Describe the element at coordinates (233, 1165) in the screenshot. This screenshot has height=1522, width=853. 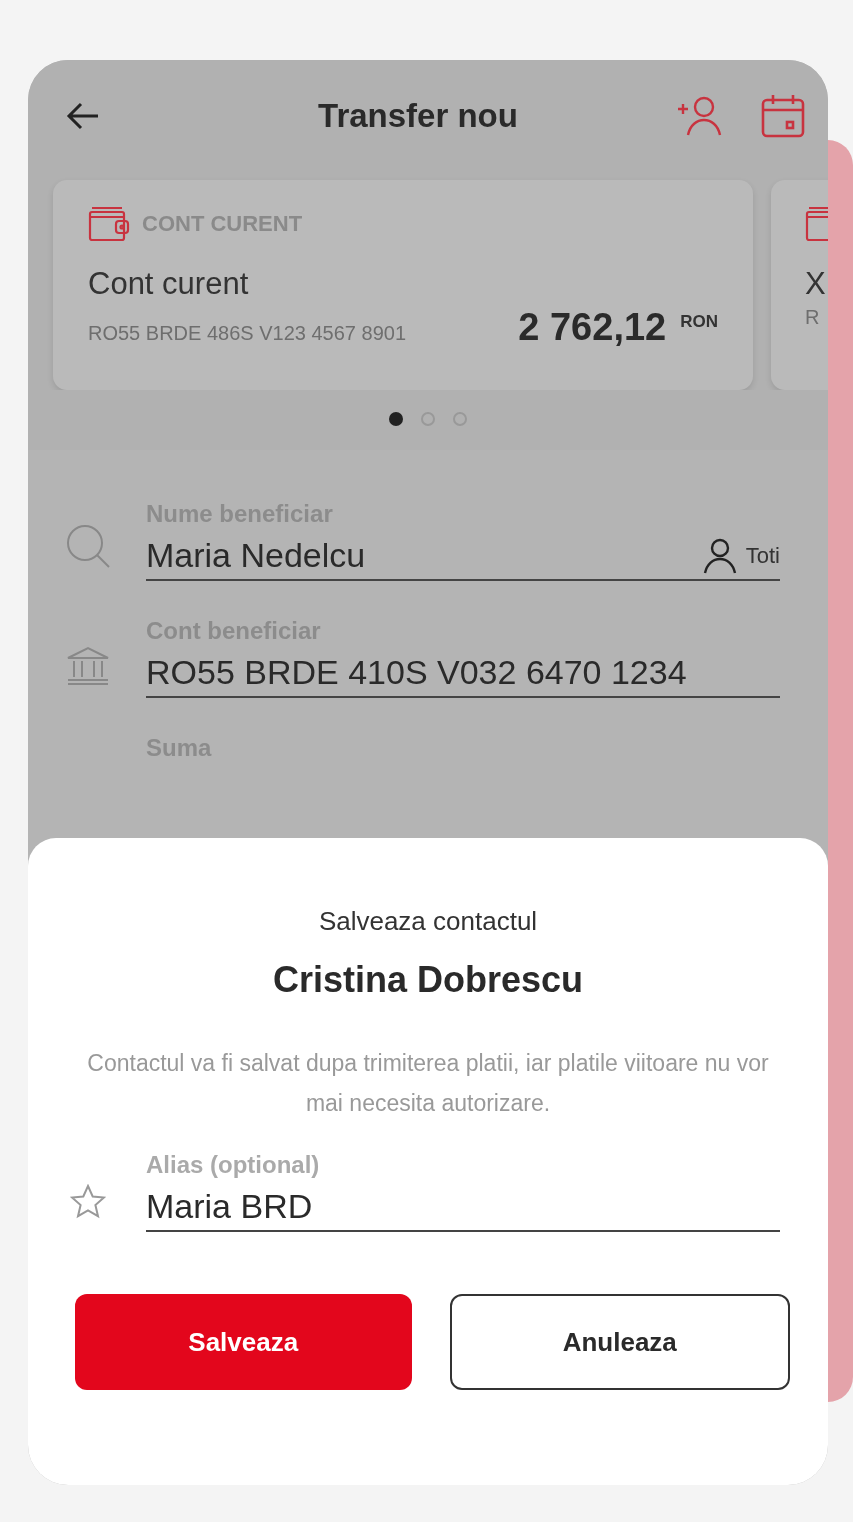
I see `field-label: Alias (optional)` at that location.